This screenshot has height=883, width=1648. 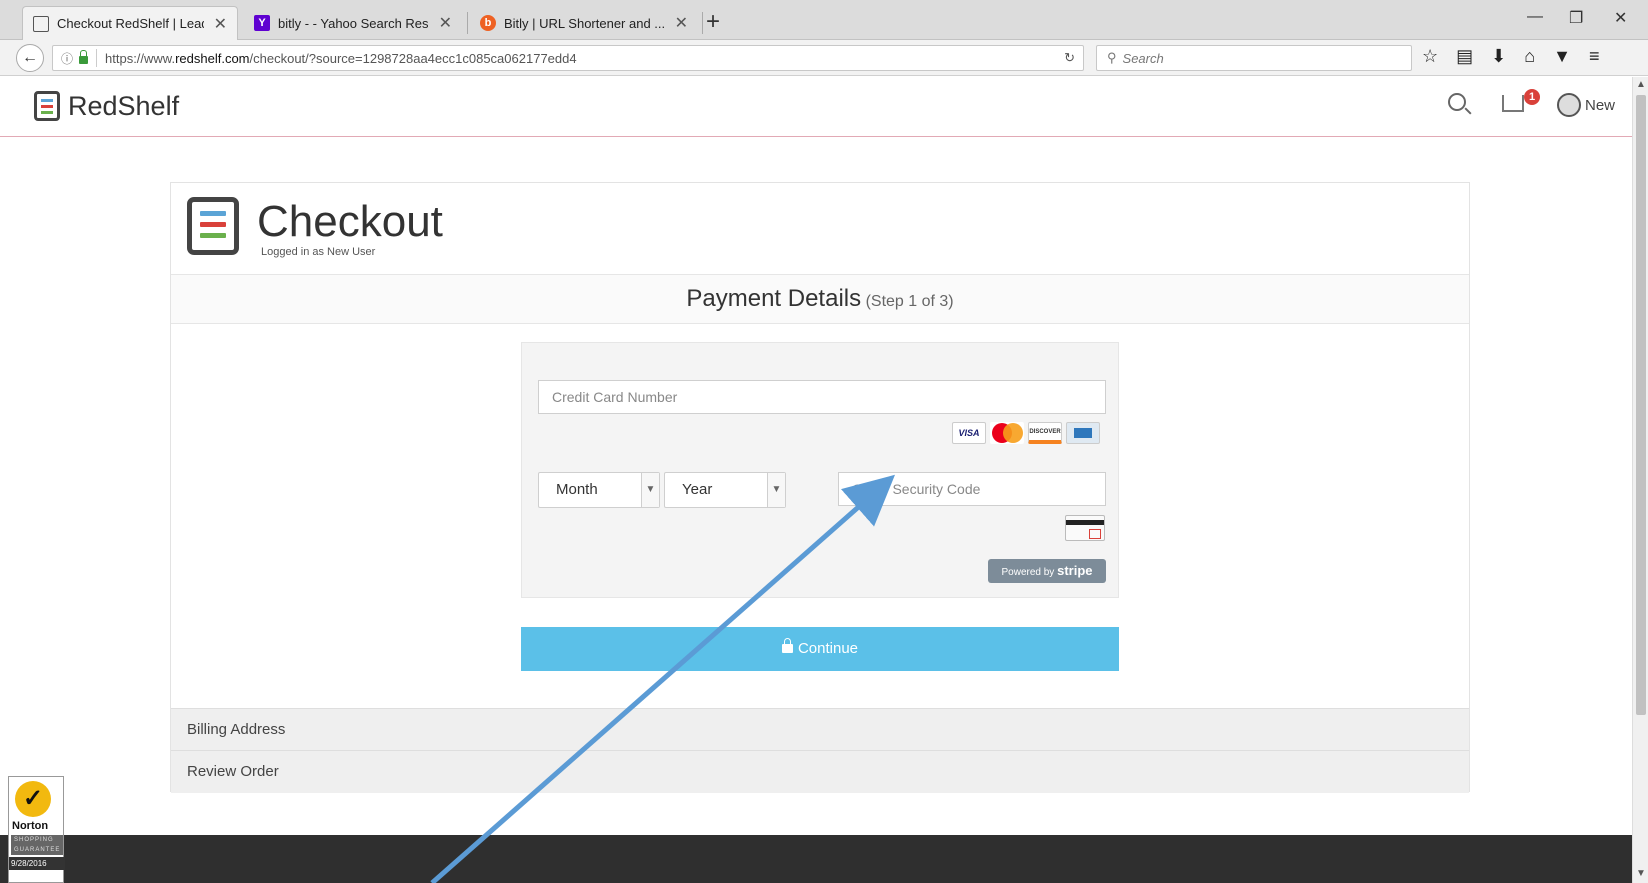 I want to click on continue-label: Continue, so click(x=828, y=648).